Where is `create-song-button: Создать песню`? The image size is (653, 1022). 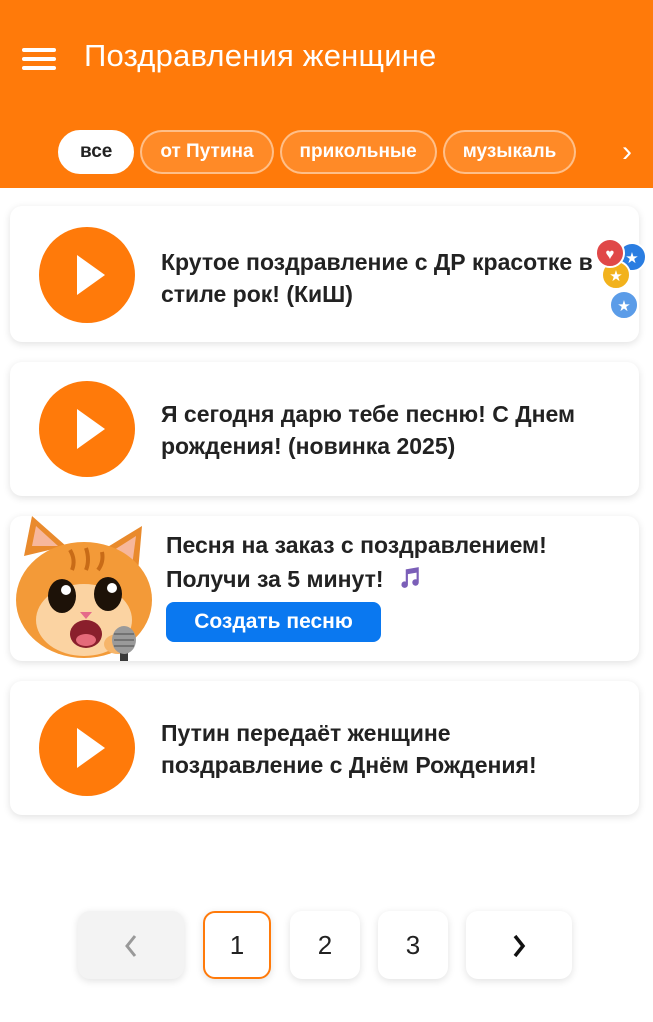 create-song-button: Создать песню is located at coordinates (273, 622).